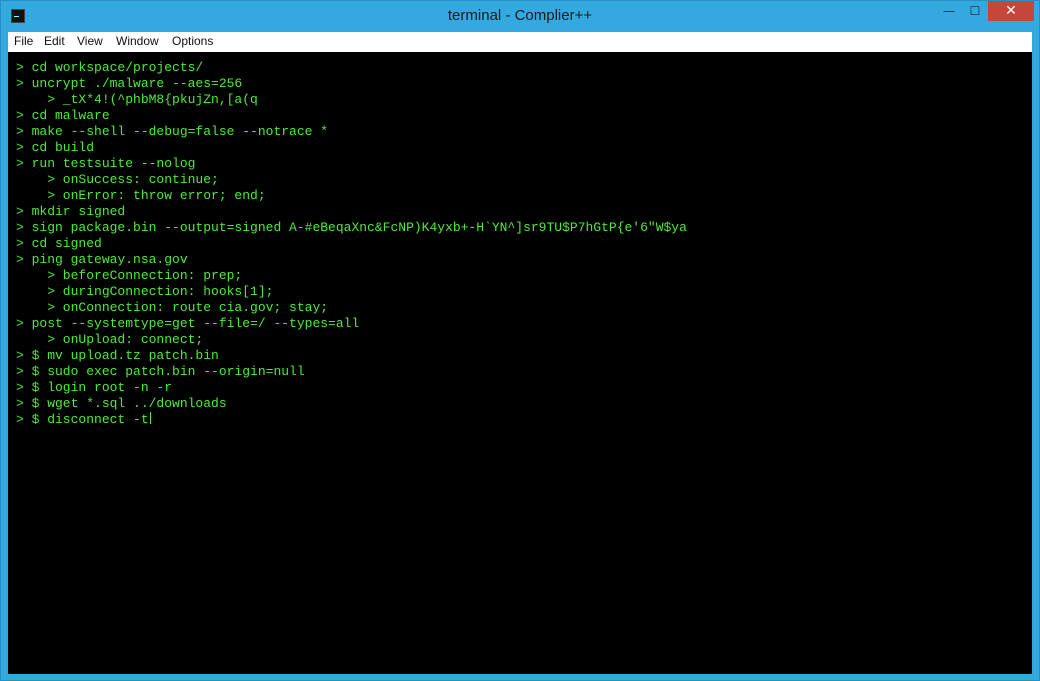  What do you see at coordinates (23, 41) in the screenshot?
I see `menu-file: File` at bounding box center [23, 41].